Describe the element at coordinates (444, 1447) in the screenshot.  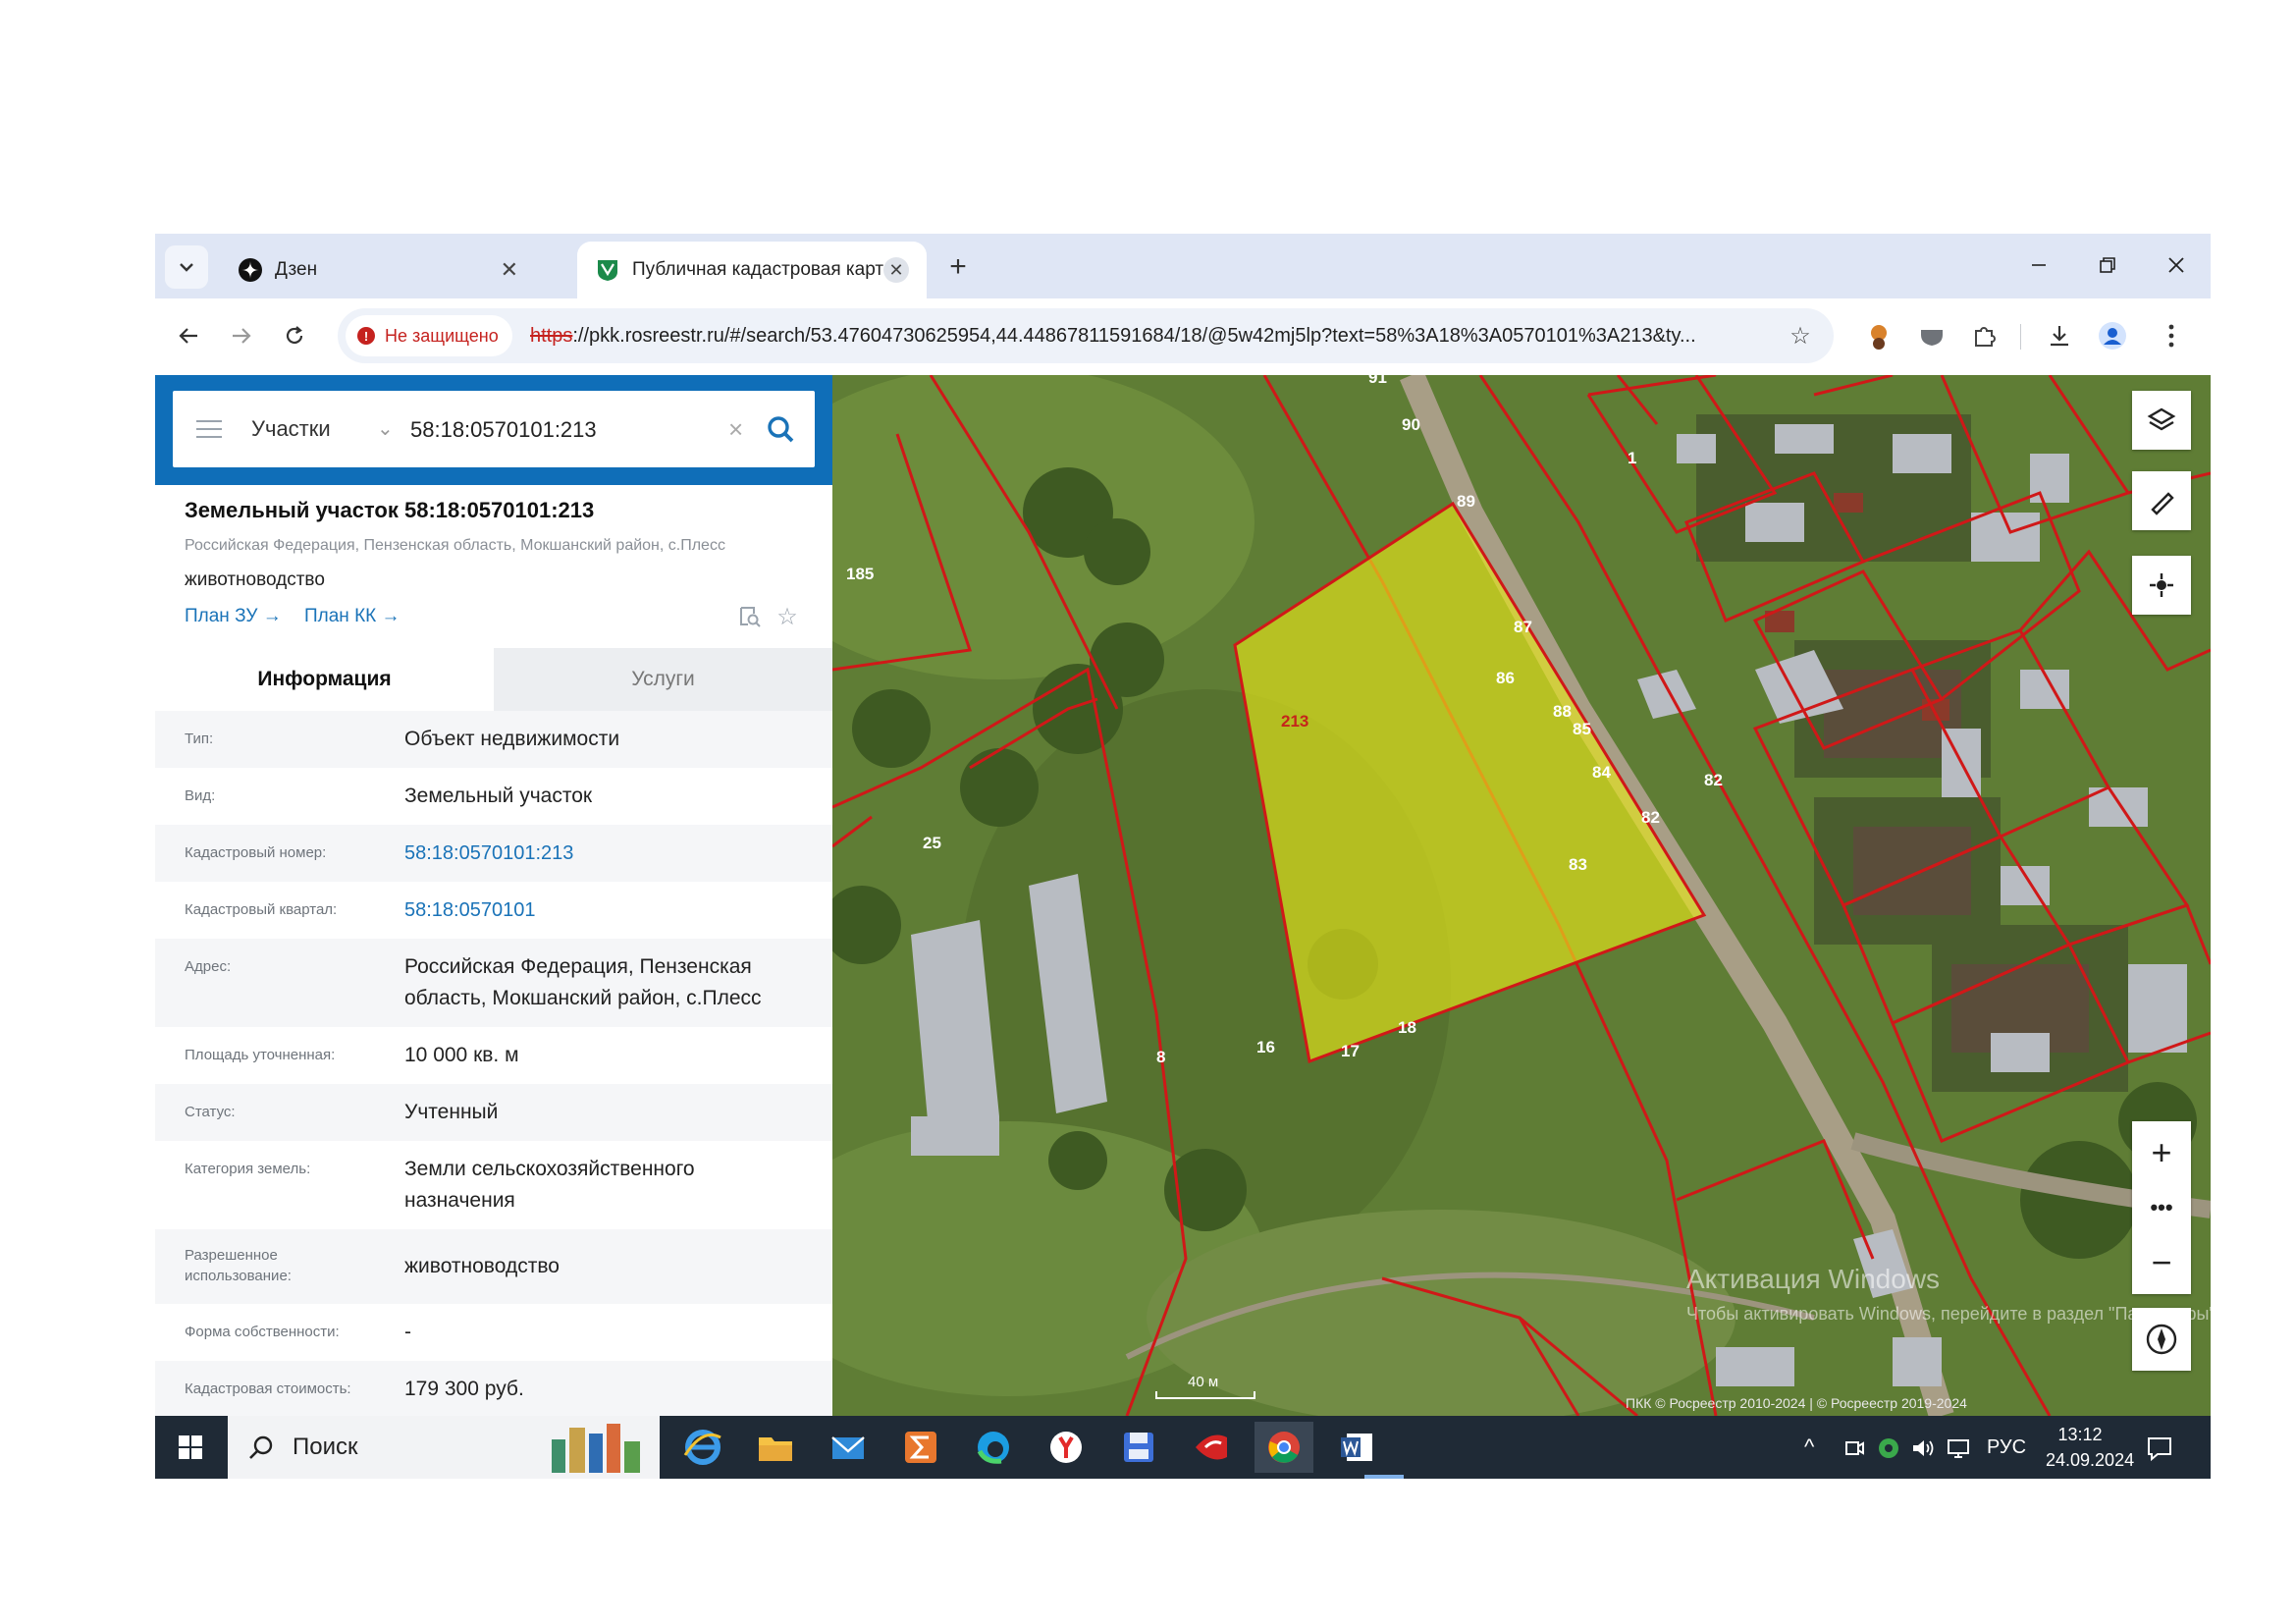
I see `taskbar-search: Поиск` at that location.